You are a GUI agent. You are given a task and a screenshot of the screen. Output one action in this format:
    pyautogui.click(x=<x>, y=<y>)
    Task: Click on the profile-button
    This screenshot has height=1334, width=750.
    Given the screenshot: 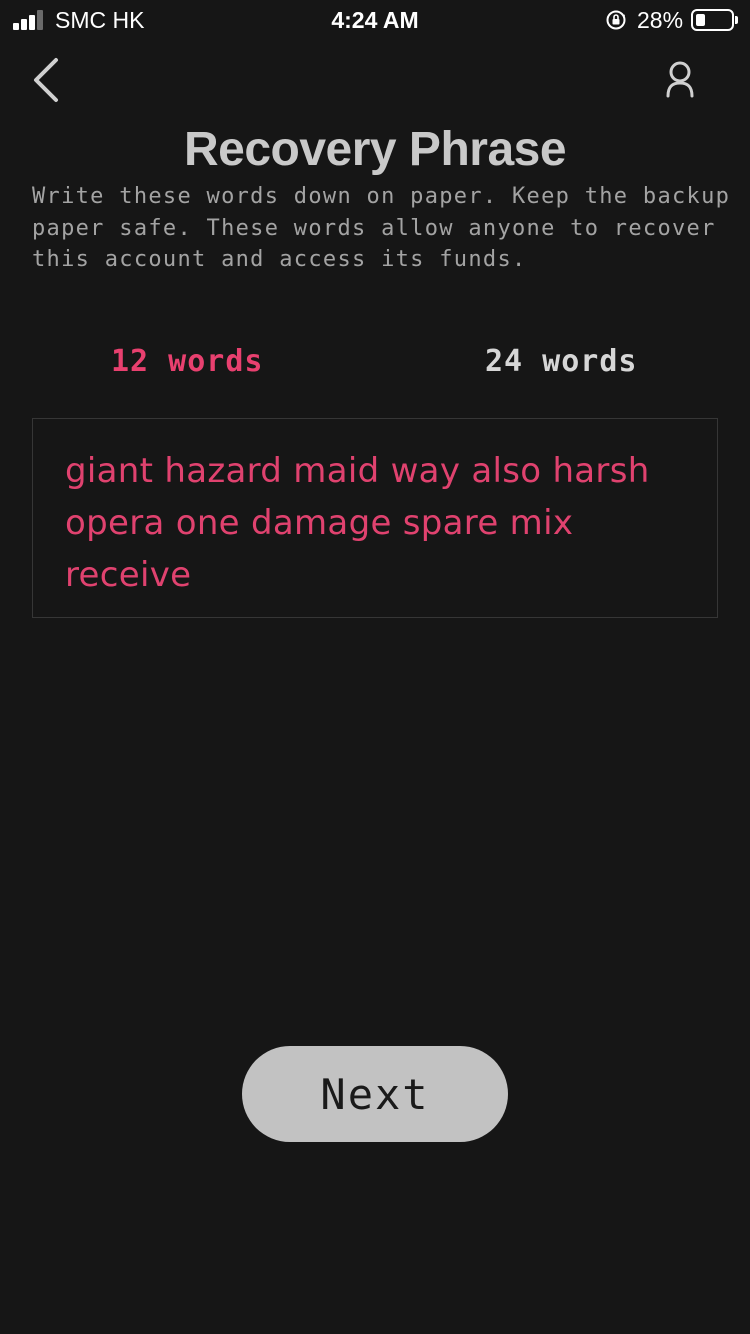 What is the action you would take?
    pyautogui.click(x=680, y=80)
    